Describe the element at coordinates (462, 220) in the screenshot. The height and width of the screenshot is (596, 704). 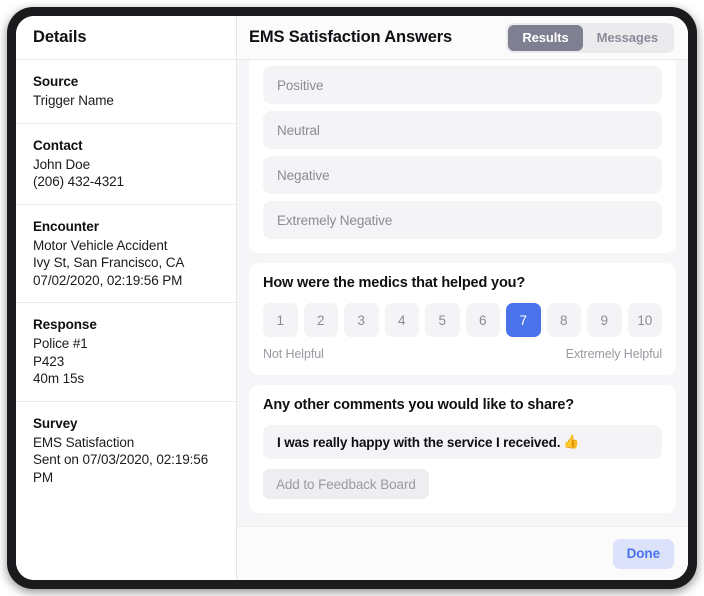
I see `answer-option: Extremely Negative` at that location.